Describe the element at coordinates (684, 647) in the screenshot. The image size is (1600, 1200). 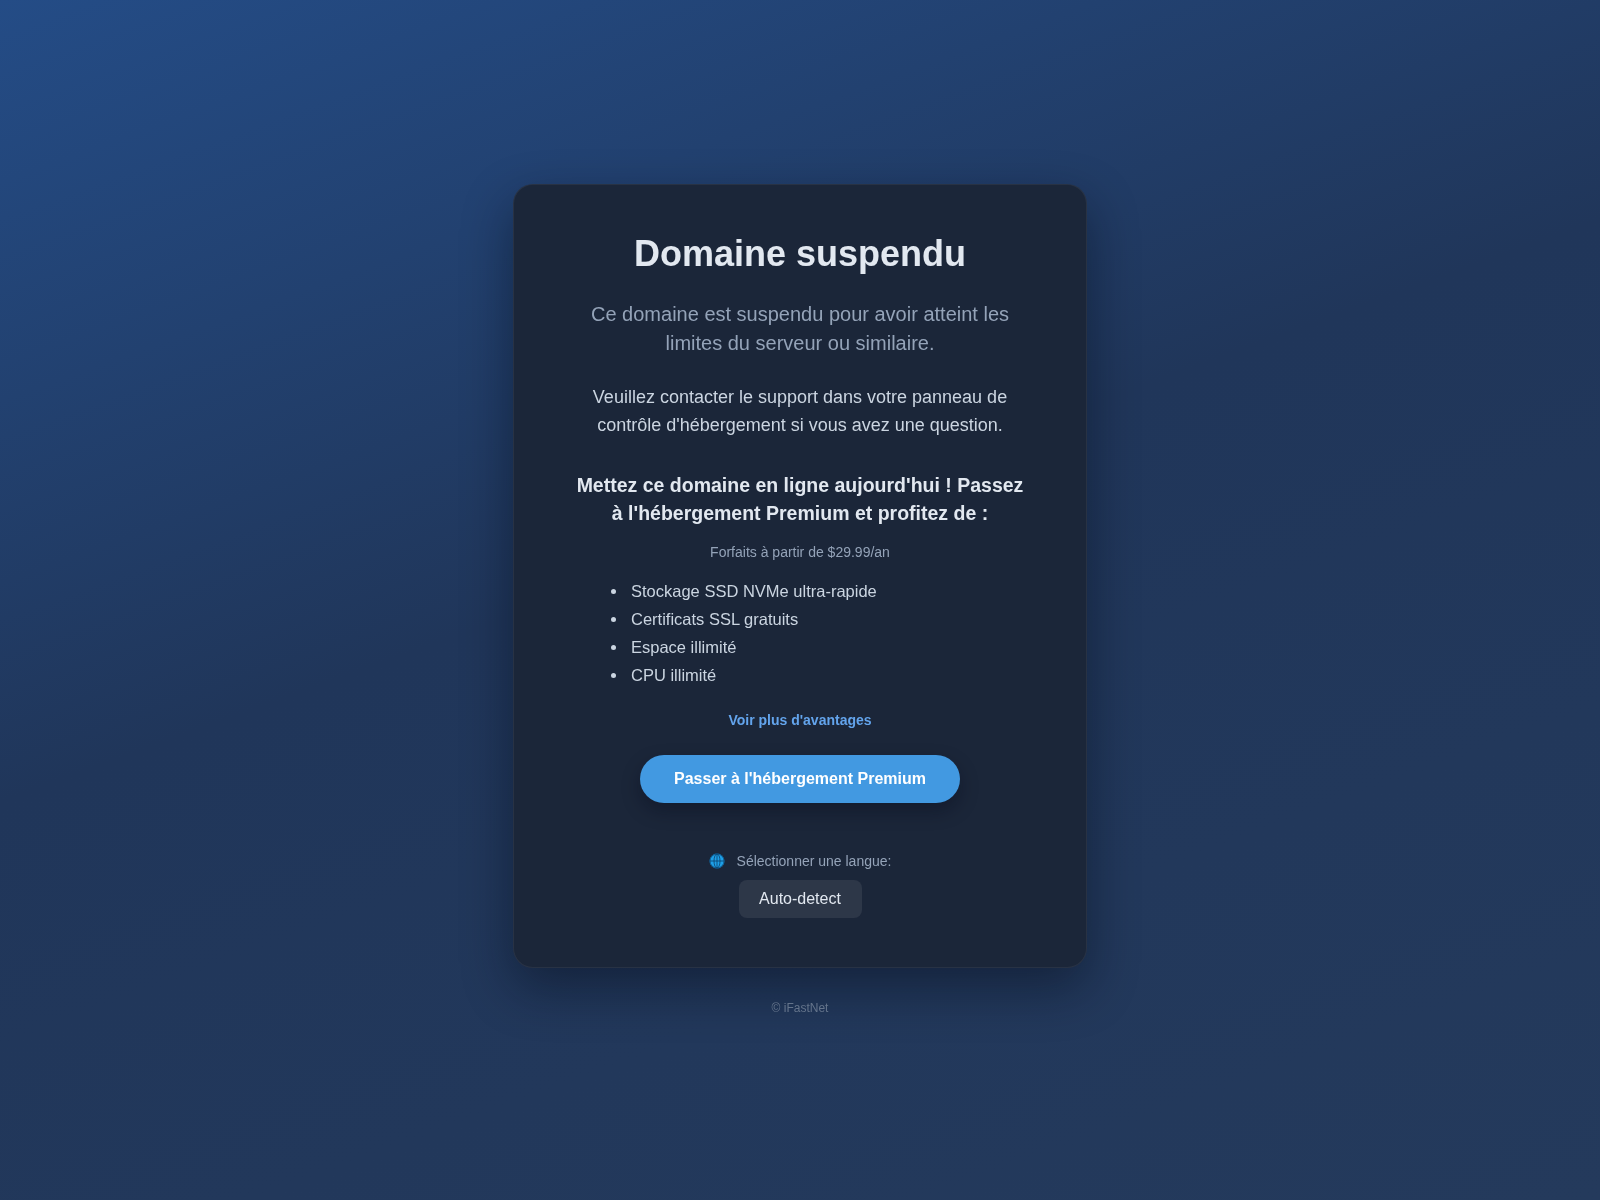
I see `feature-item: Espace illimité` at that location.